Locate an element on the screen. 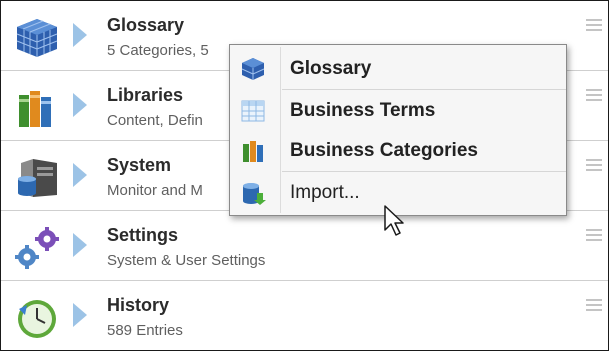  menu-item-business-terms: Business Terms is located at coordinates (398, 111).